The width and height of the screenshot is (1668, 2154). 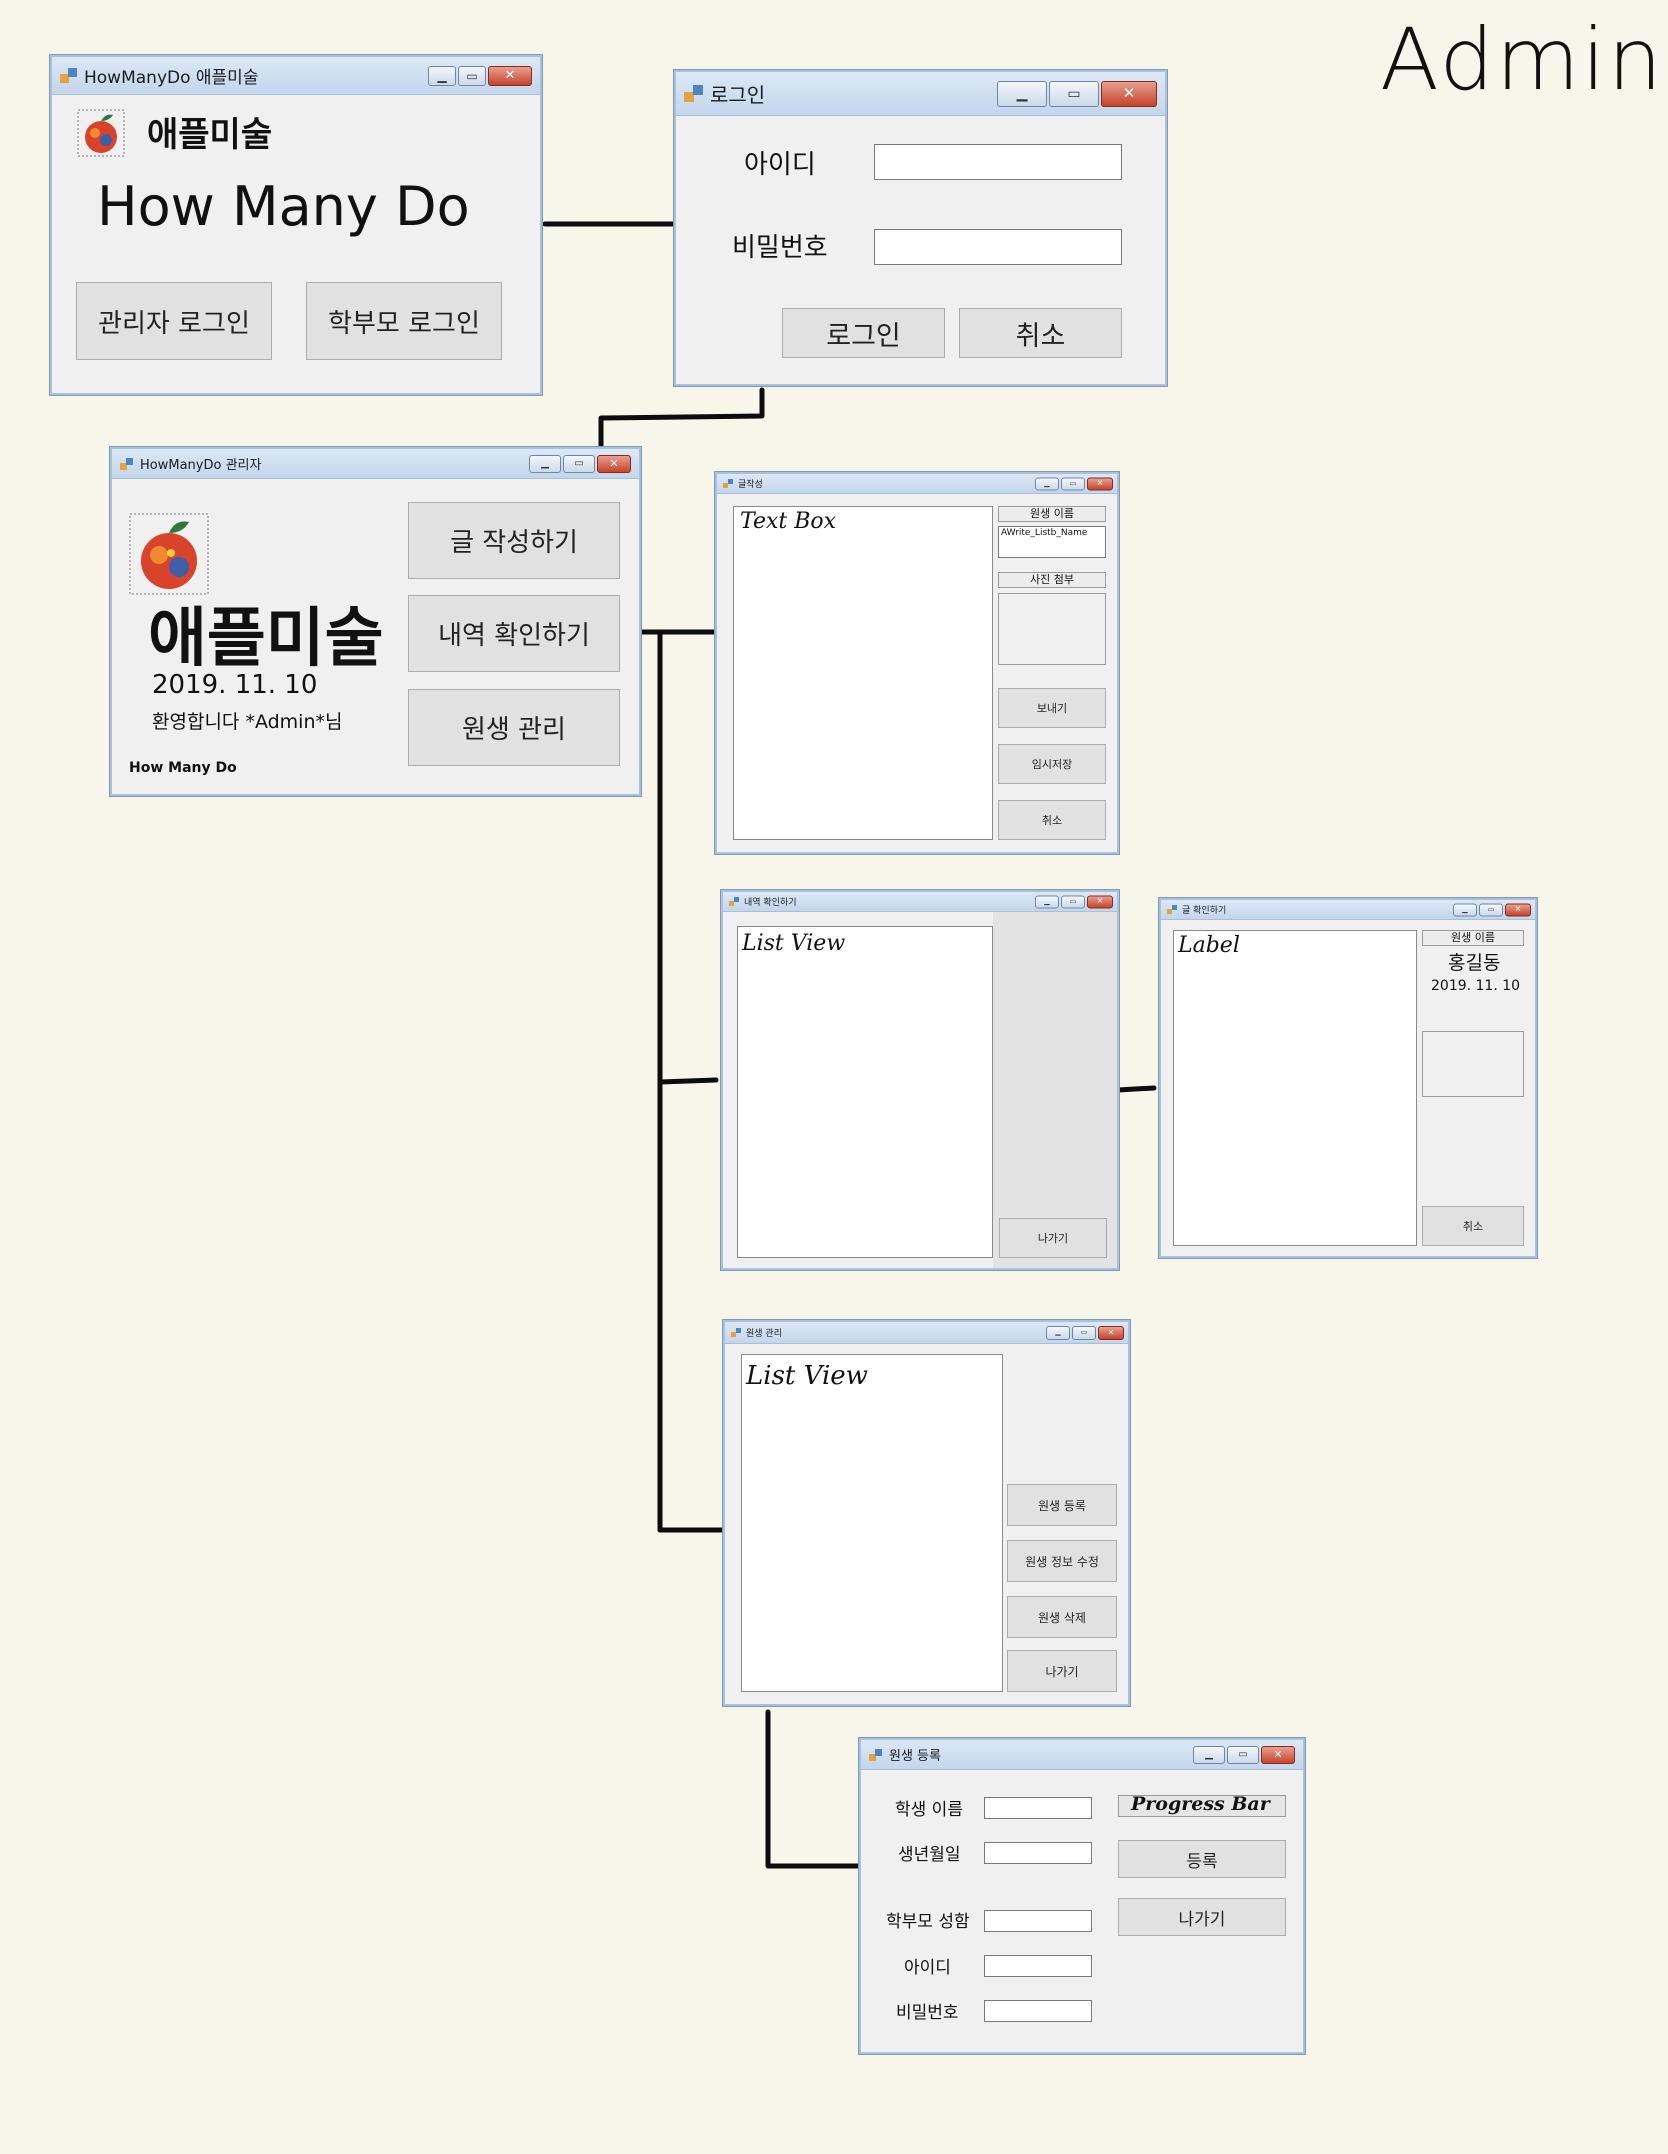 I want to click on login-id-label: 아이디, so click(x=780, y=165).